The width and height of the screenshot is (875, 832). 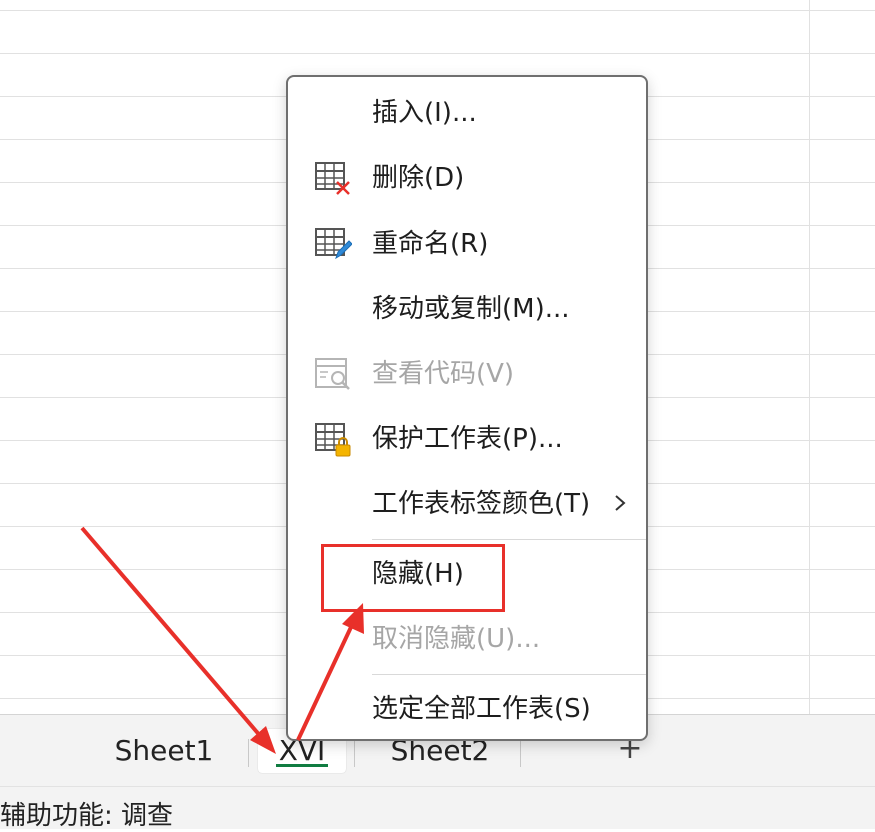 I want to click on annotation-highlight-box, so click(x=413, y=578).